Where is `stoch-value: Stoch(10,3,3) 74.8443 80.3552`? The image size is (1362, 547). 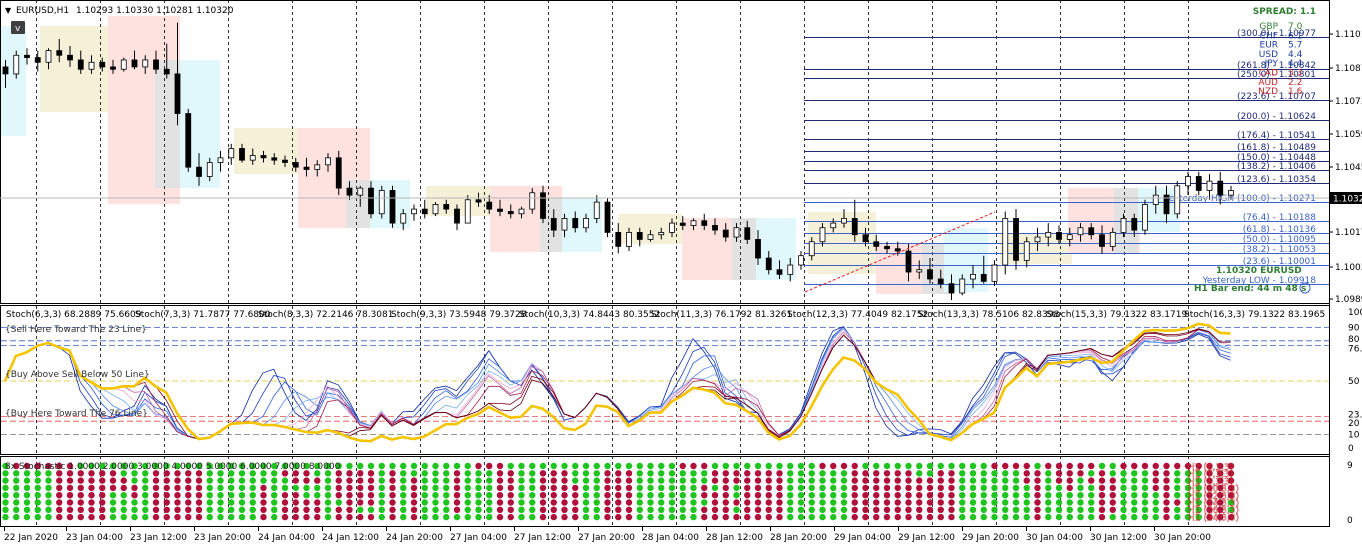 stoch-value: Stoch(10,3,3) 74.8443 80.3552 is located at coordinates (589, 315).